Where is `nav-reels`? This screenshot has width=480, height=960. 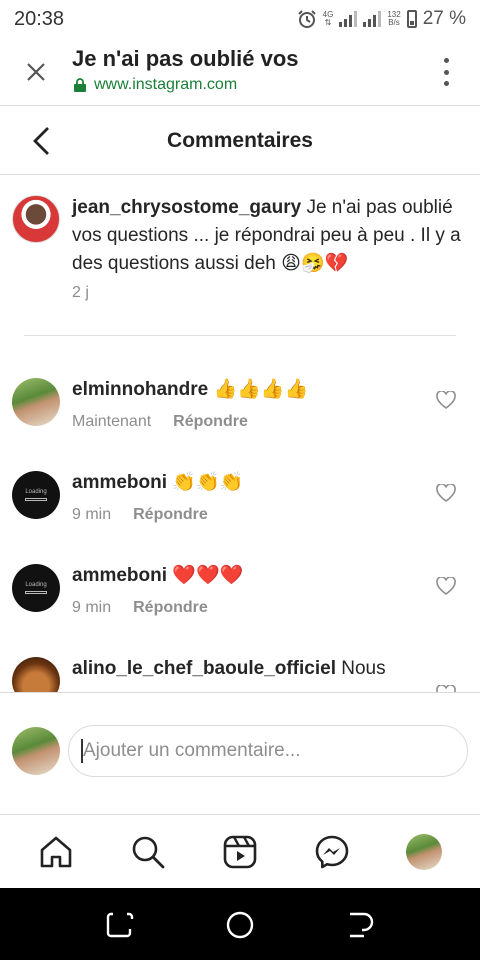
nav-reels is located at coordinates (240, 852).